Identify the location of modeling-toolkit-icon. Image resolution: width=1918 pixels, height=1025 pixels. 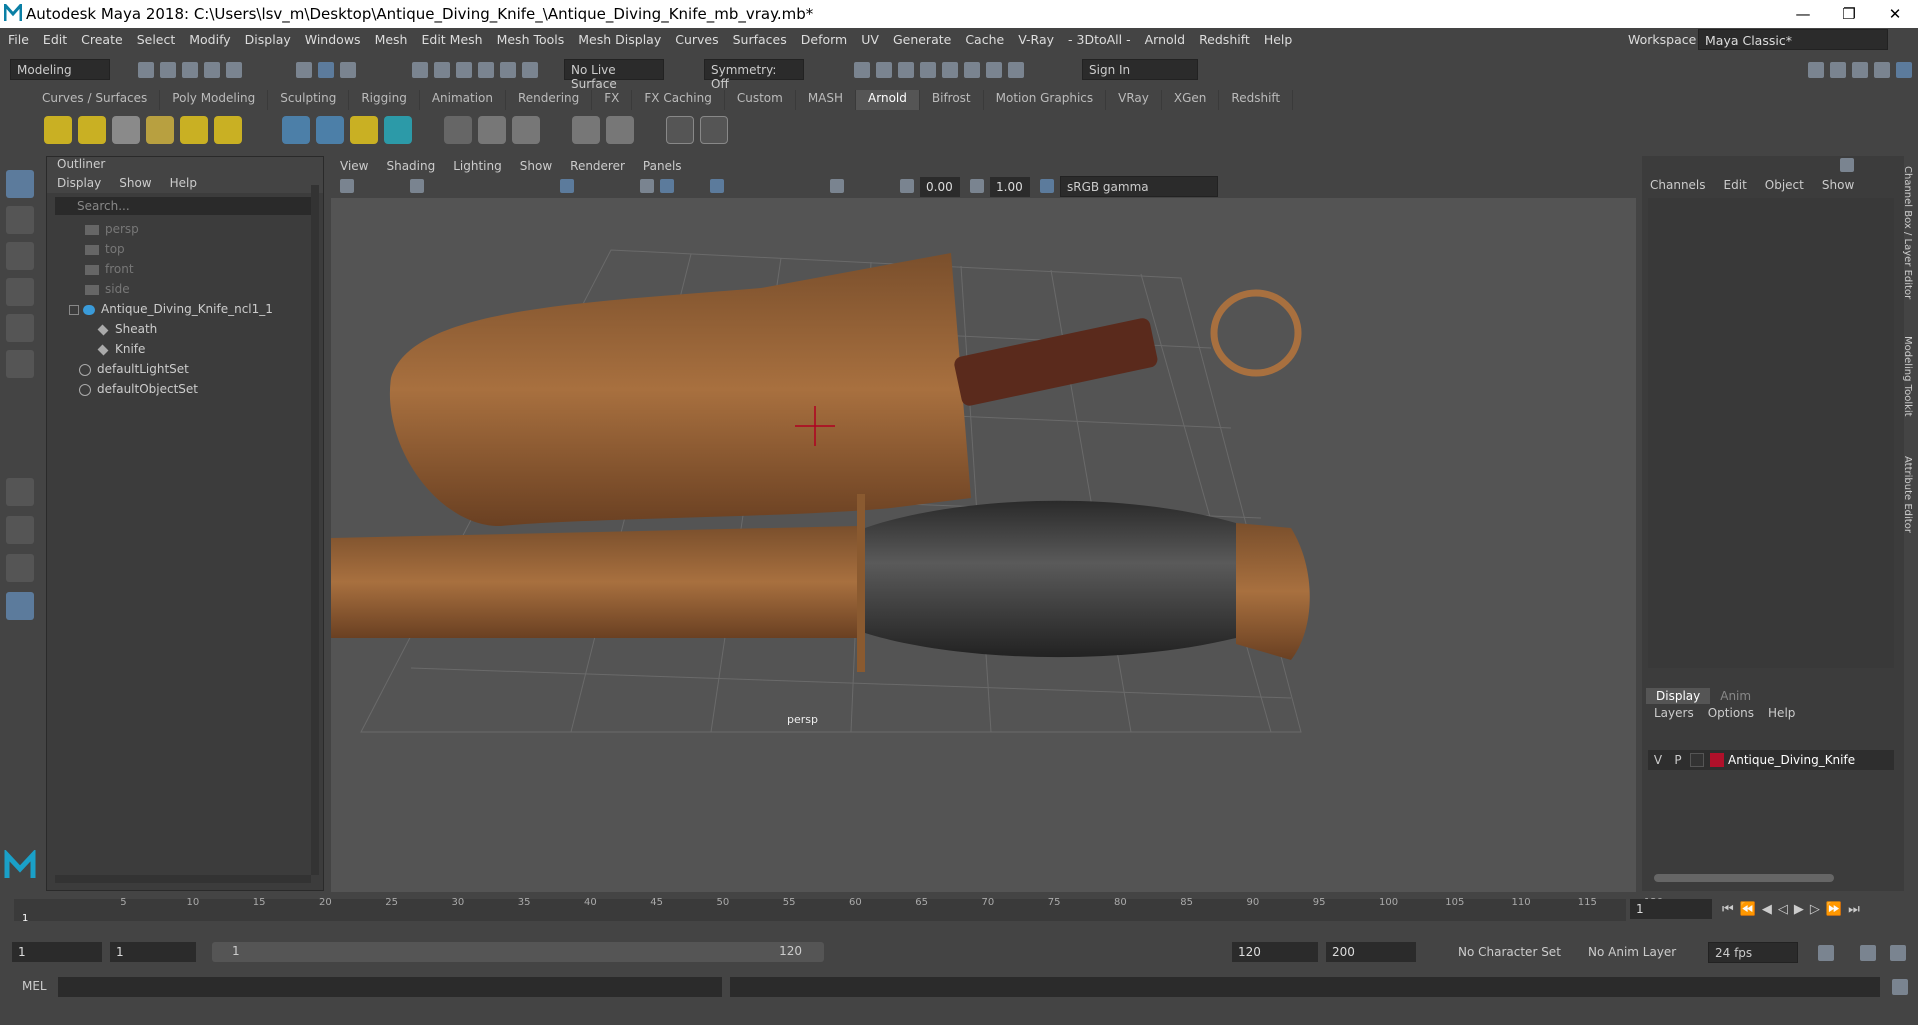
(1816, 70).